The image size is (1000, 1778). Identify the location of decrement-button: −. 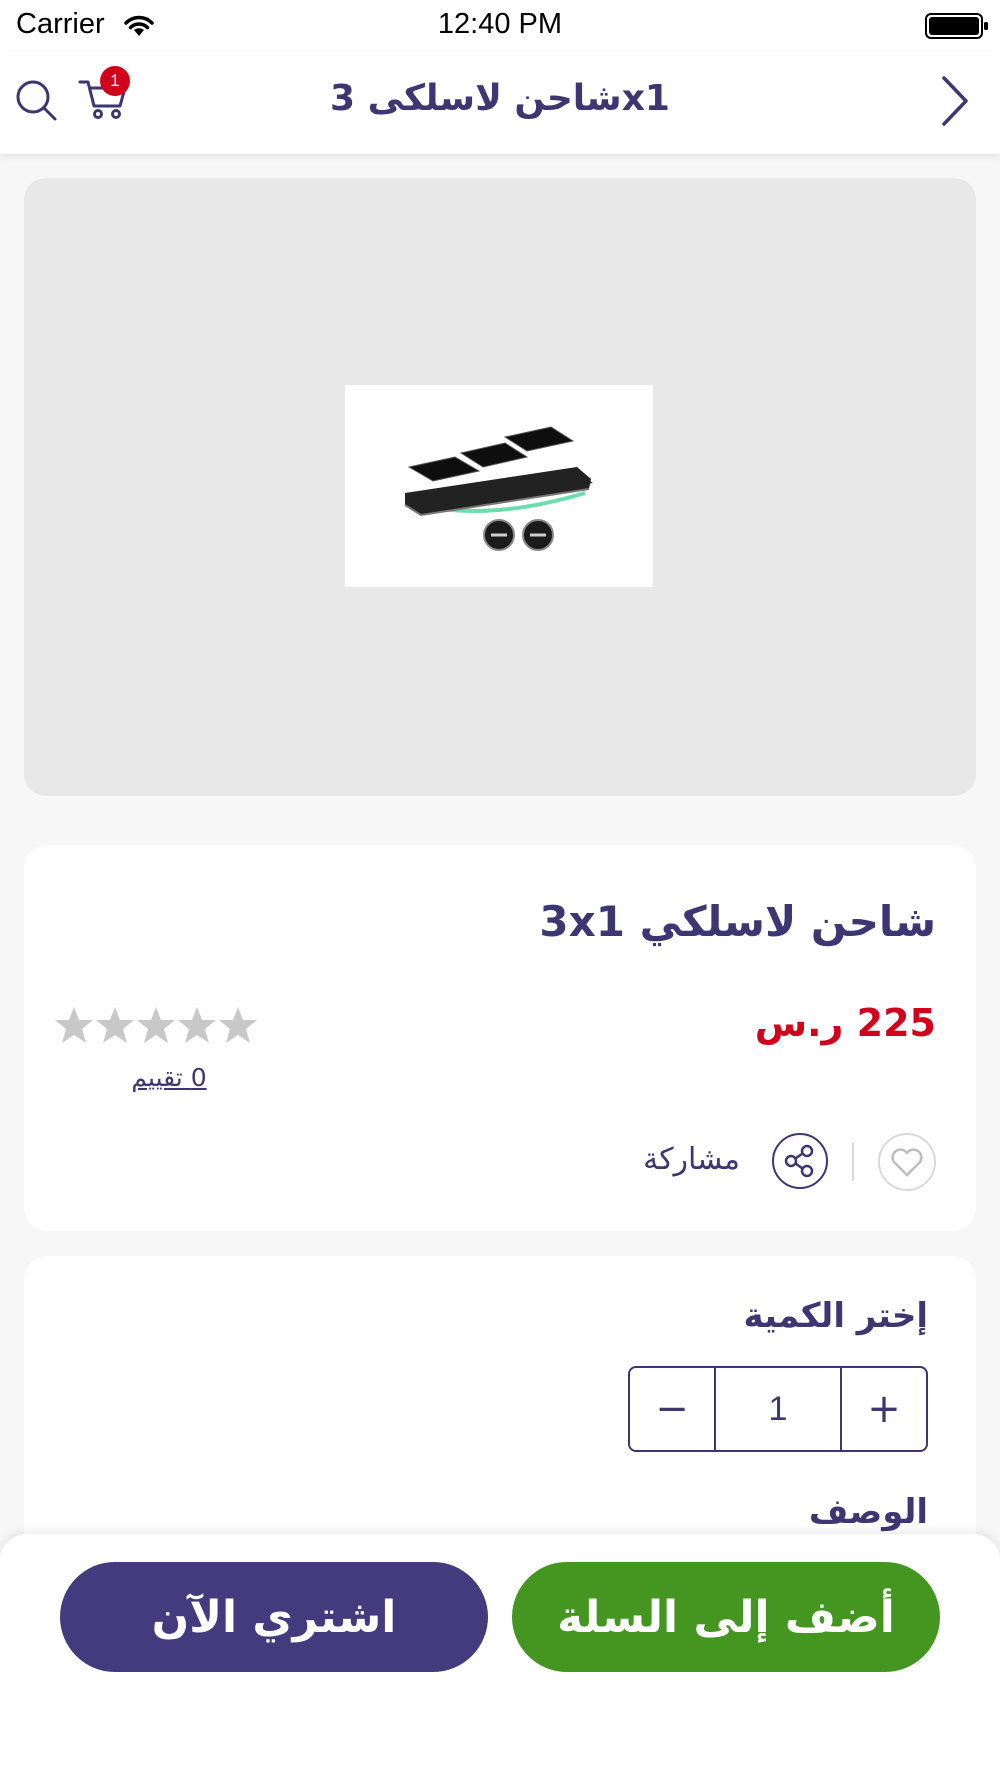
(673, 1409).